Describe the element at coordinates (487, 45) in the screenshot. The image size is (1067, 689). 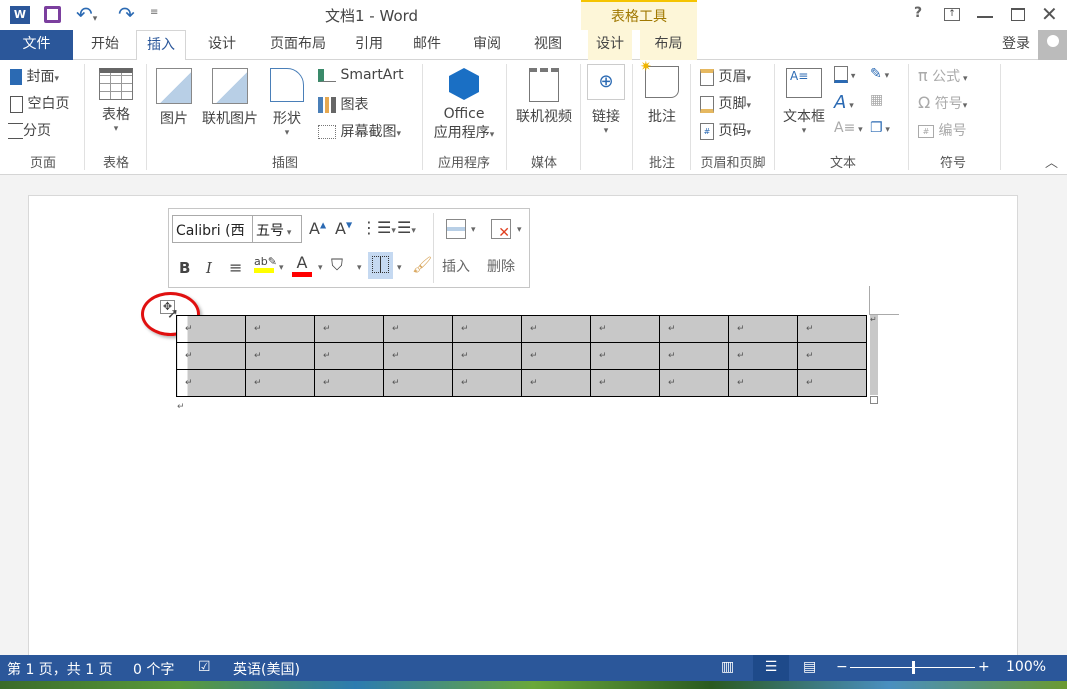
I see `tab-review: 审阅` at that location.